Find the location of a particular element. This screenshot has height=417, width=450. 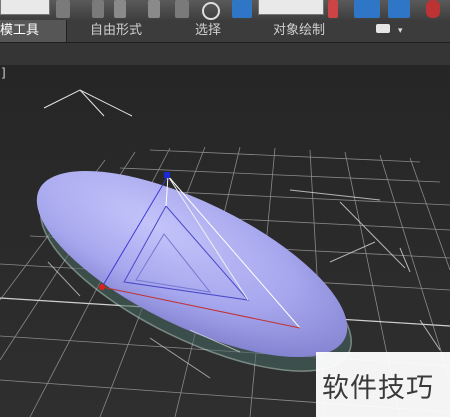

tab-selection: 选择 is located at coordinates (208, 31).